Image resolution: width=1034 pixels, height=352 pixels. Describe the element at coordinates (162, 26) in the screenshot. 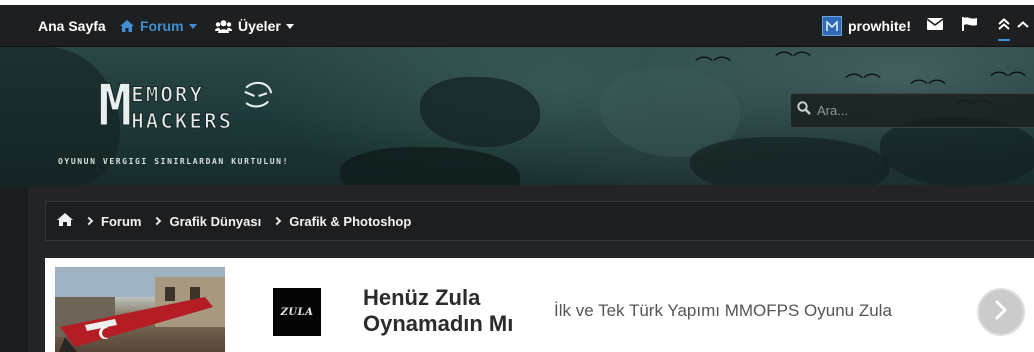

I see `nav-forum-label: Forum` at that location.